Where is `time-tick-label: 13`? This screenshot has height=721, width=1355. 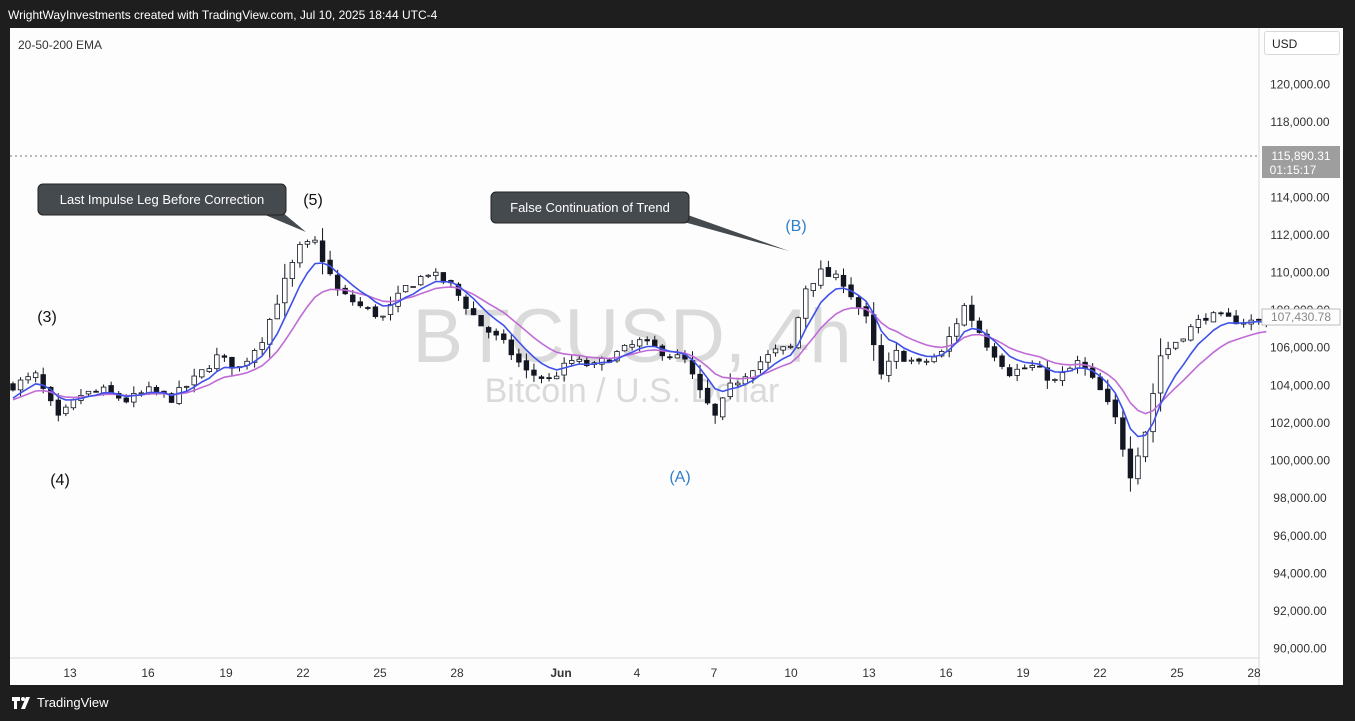
time-tick-label: 13 is located at coordinates (70, 673).